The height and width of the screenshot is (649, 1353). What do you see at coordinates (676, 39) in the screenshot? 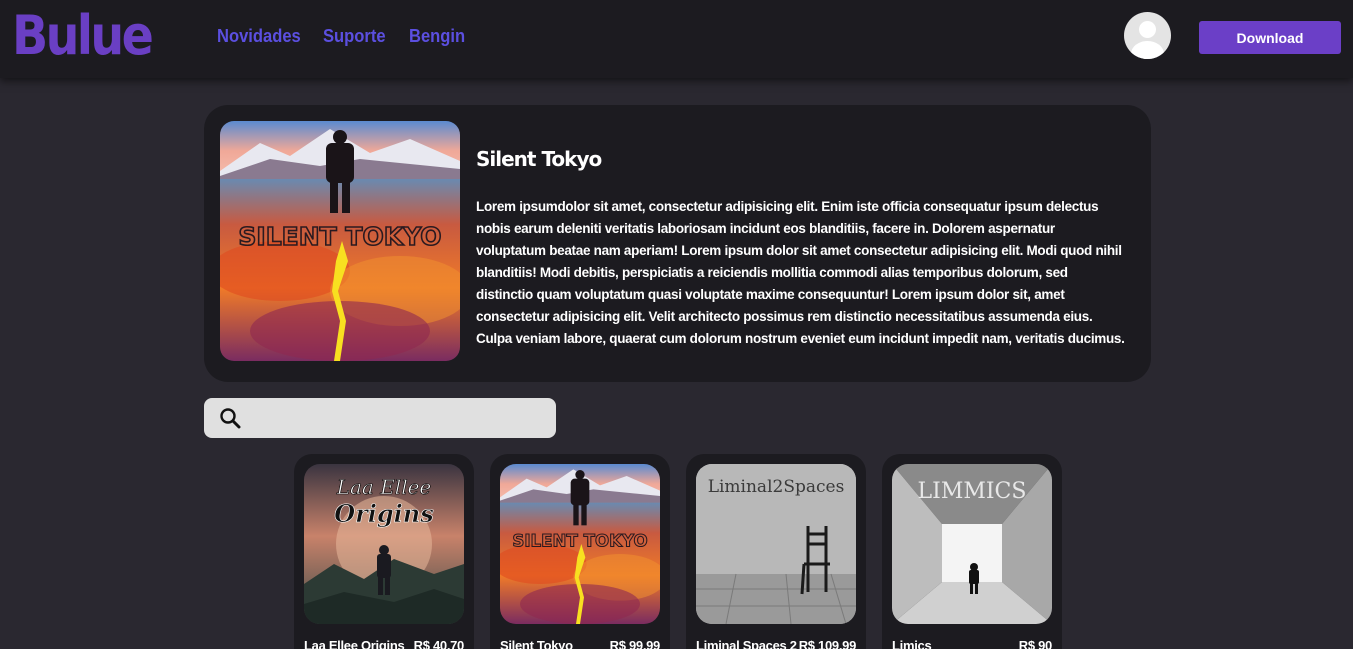
I see `top-navbar: Bulue Novidades Suporte Bengin Download` at bounding box center [676, 39].